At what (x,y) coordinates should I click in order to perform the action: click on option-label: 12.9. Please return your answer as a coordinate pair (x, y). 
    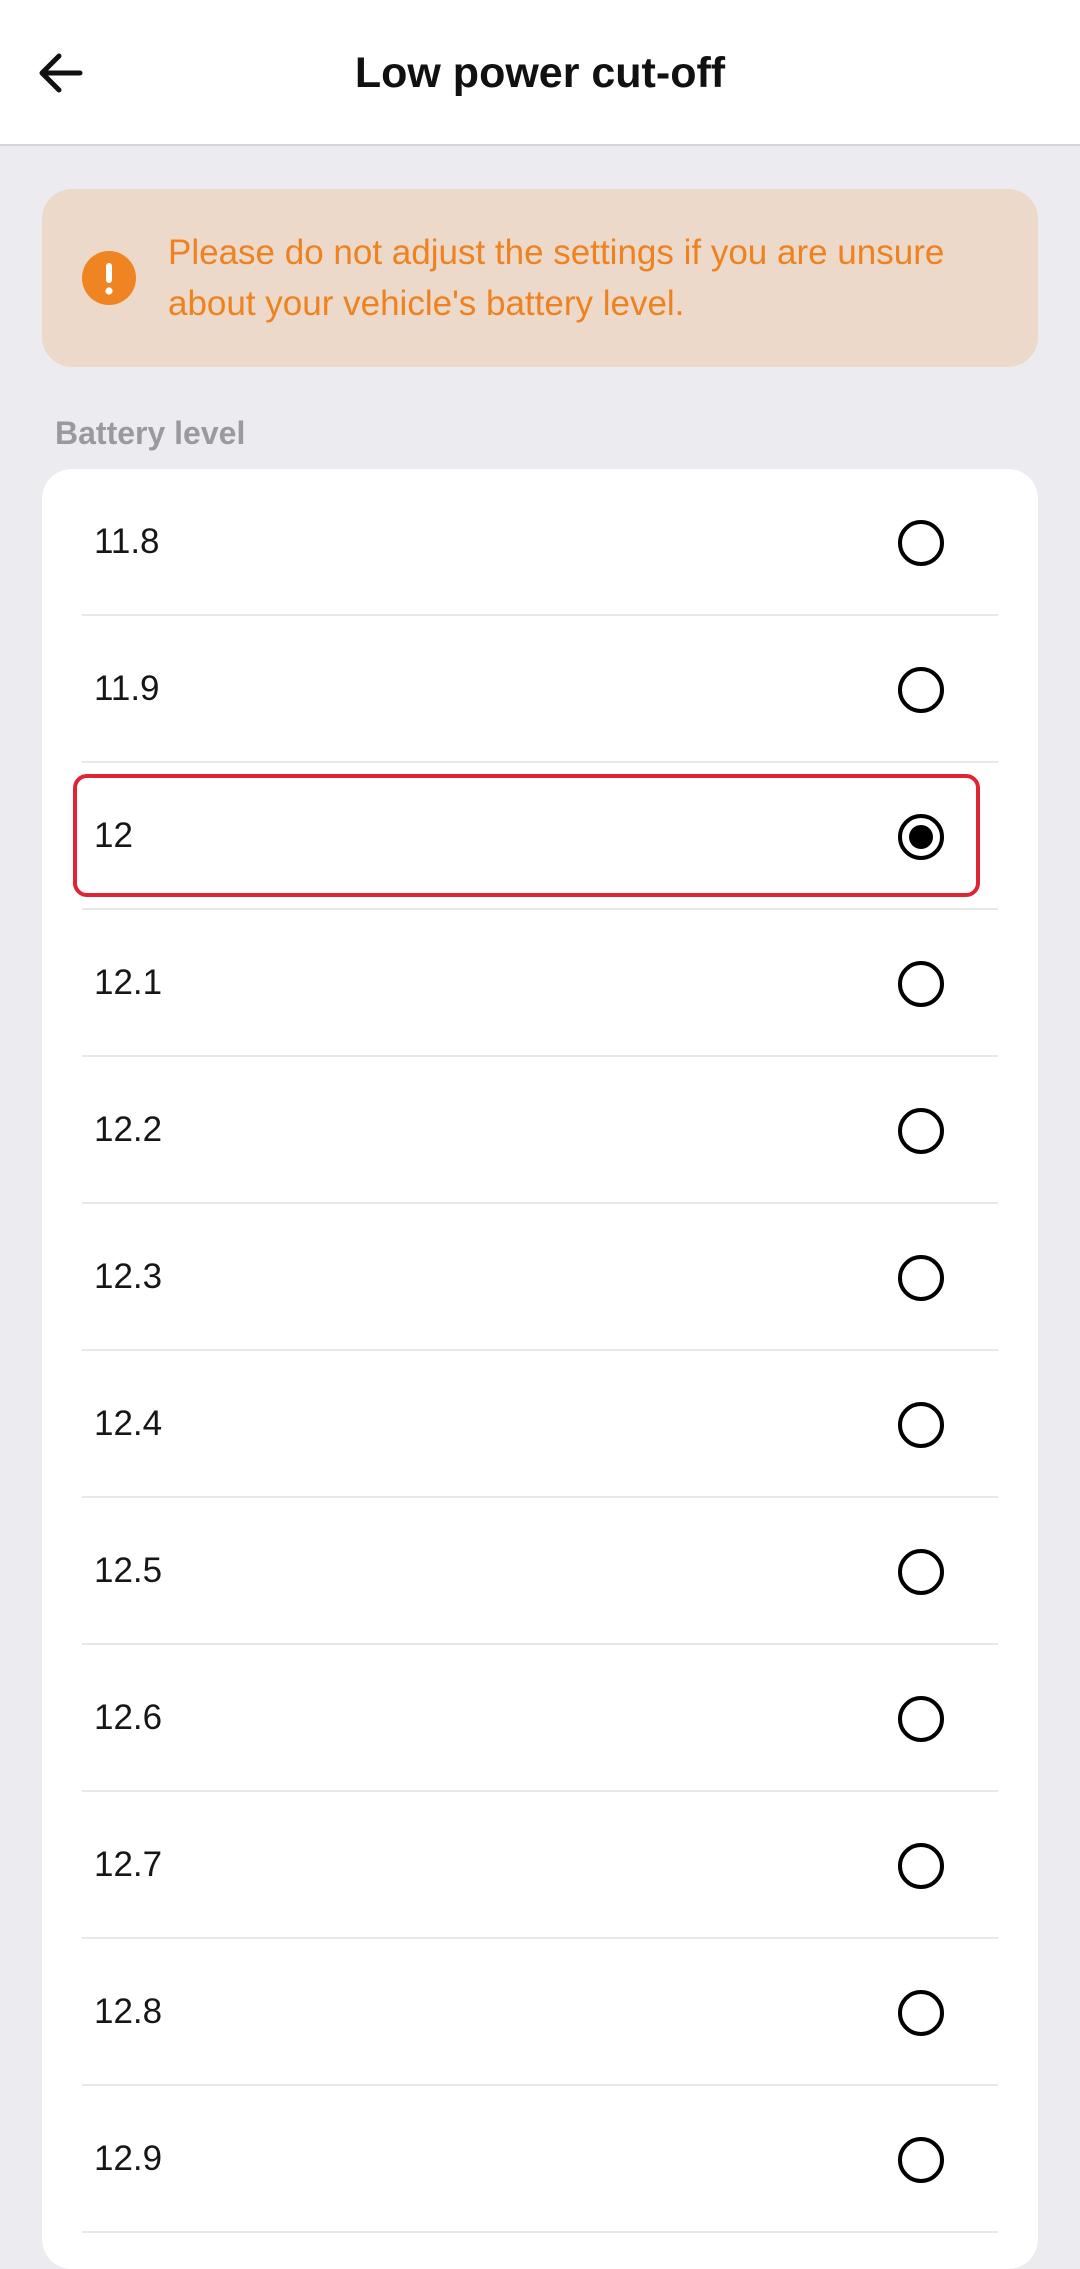
    Looking at the image, I should click on (128, 2158).